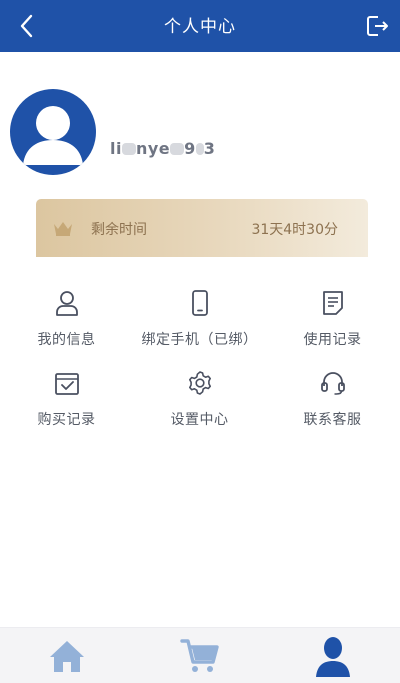 This screenshot has width=400, height=683. Describe the element at coordinates (199, 408) in the screenshot. I see `menu-item-settings: 设置中心` at that location.